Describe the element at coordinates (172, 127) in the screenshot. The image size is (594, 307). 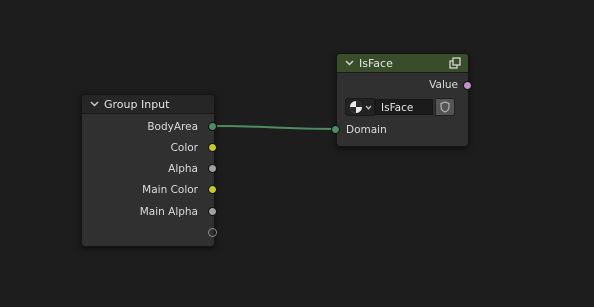
I see `output-label-bodyarea: BodyArea` at that location.